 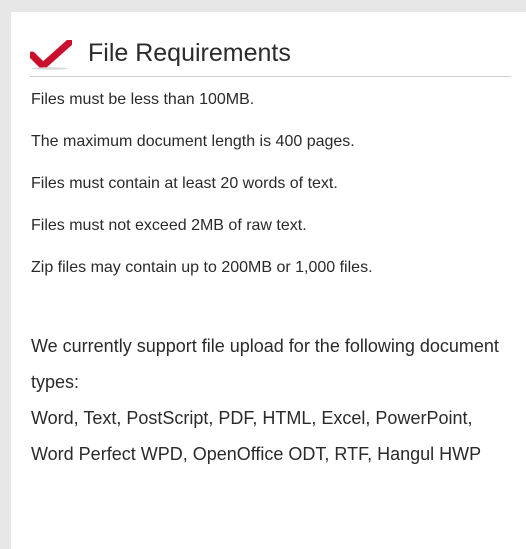 What do you see at coordinates (189, 53) in the screenshot?
I see `panel-title: File Requirements` at bounding box center [189, 53].